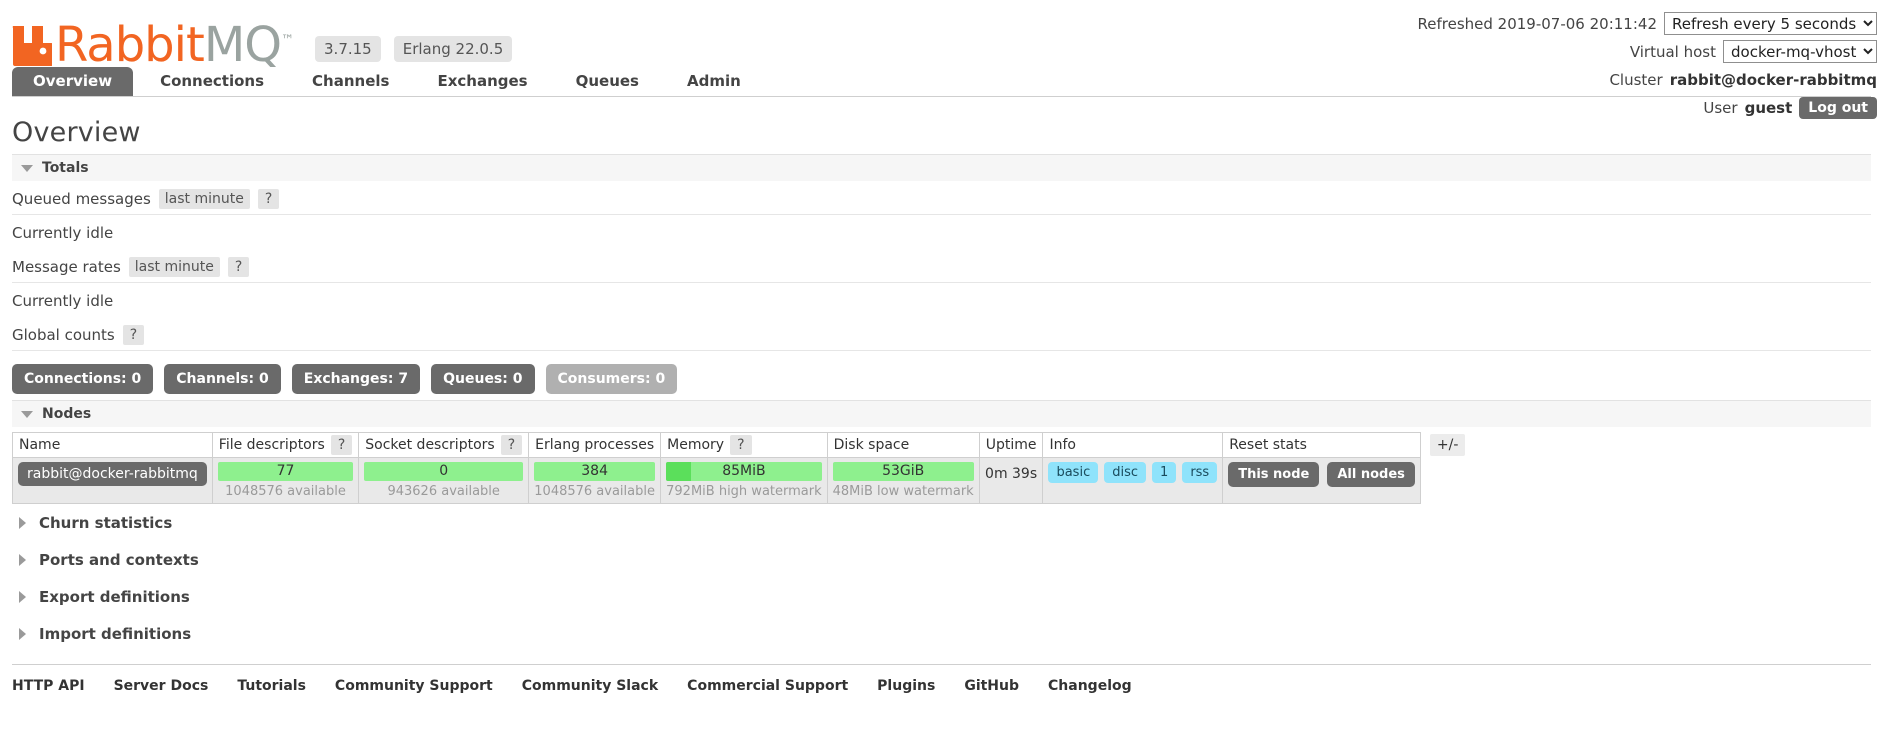 The width and height of the screenshot is (1883, 733). Describe the element at coordinates (941, 334) in the screenshot. I see `global-counts-header: Global counts ?` at that location.